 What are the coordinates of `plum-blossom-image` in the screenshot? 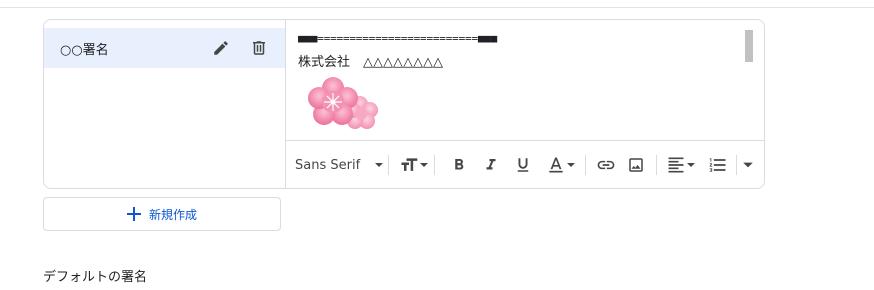 It's located at (343, 103).